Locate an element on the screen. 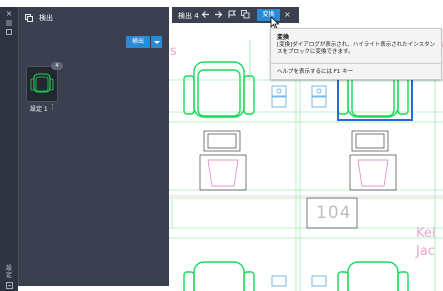 This screenshot has height=291, width=443. palette-menu-icon is located at coordinates (9, 286).